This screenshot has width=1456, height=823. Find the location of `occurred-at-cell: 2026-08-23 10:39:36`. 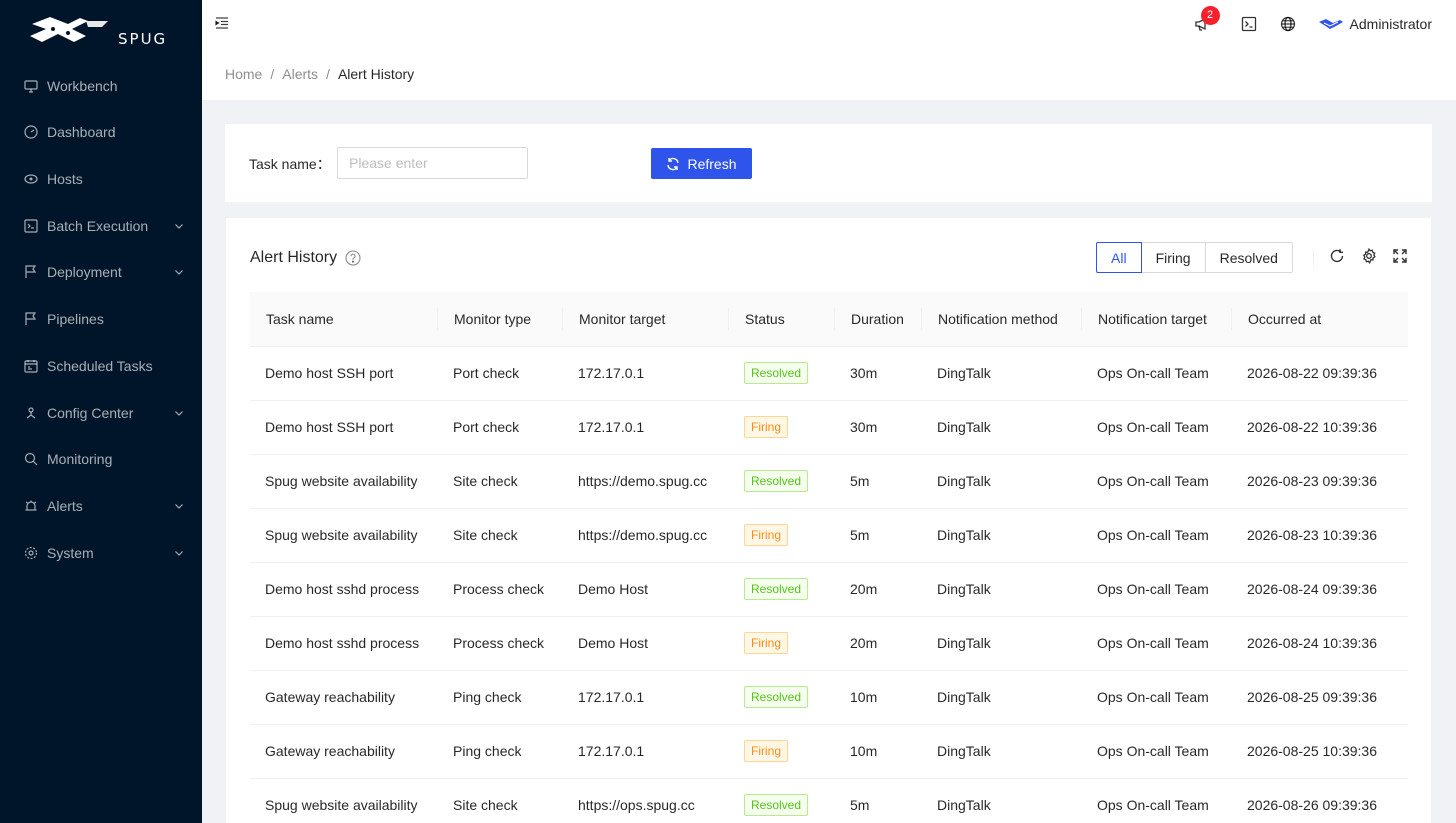

occurred-at-cell: 2026-08-23 10:39:36 is located at coordinates (1320, 535).